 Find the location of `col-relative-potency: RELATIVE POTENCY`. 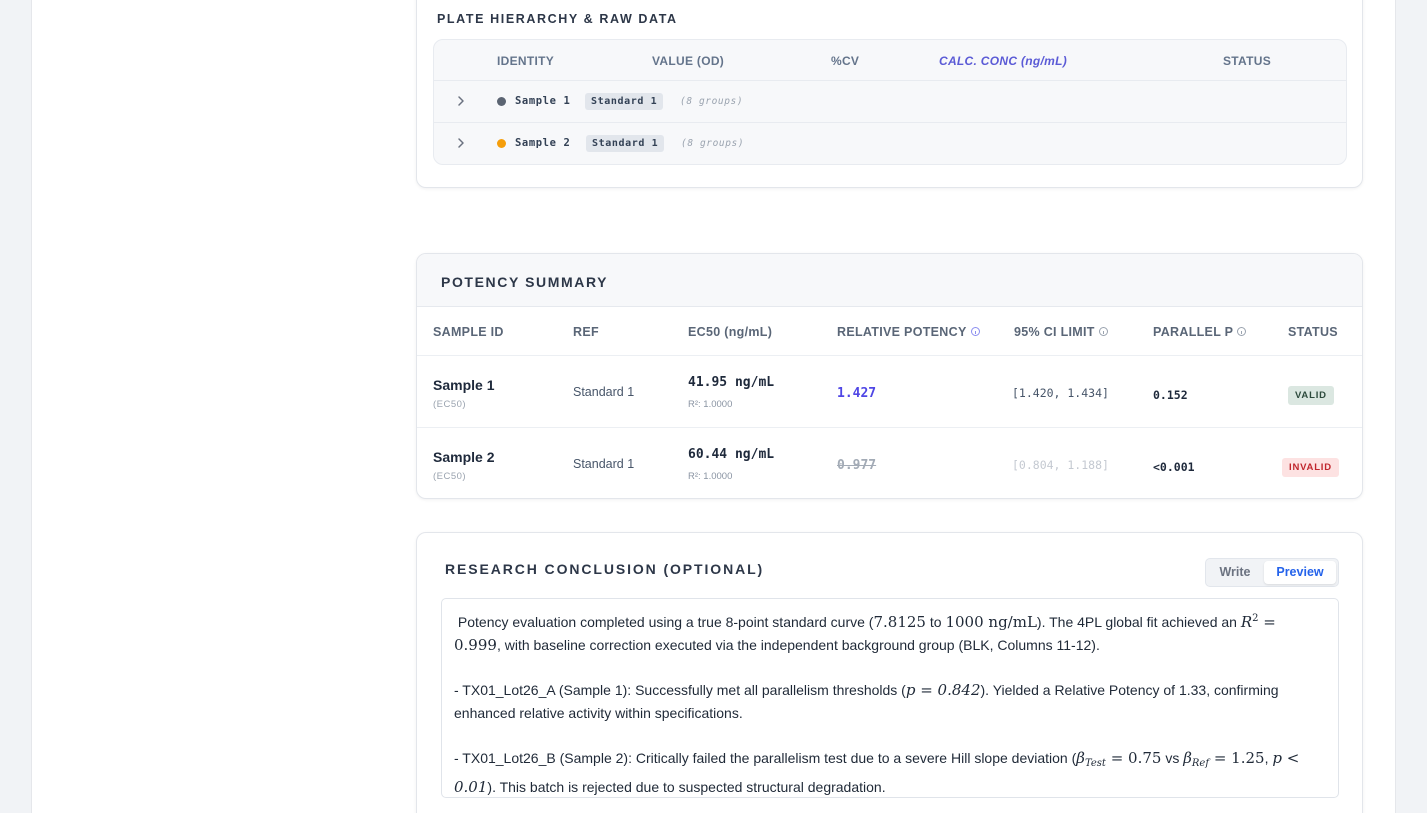

col-relative-potency: RELATIVE POTENCY is located at coordinates (908, 332).